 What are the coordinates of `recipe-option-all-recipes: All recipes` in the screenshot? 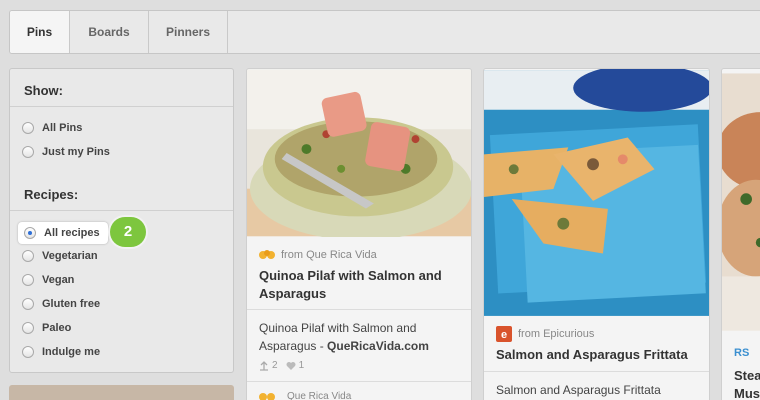 It's located at (63, 233).